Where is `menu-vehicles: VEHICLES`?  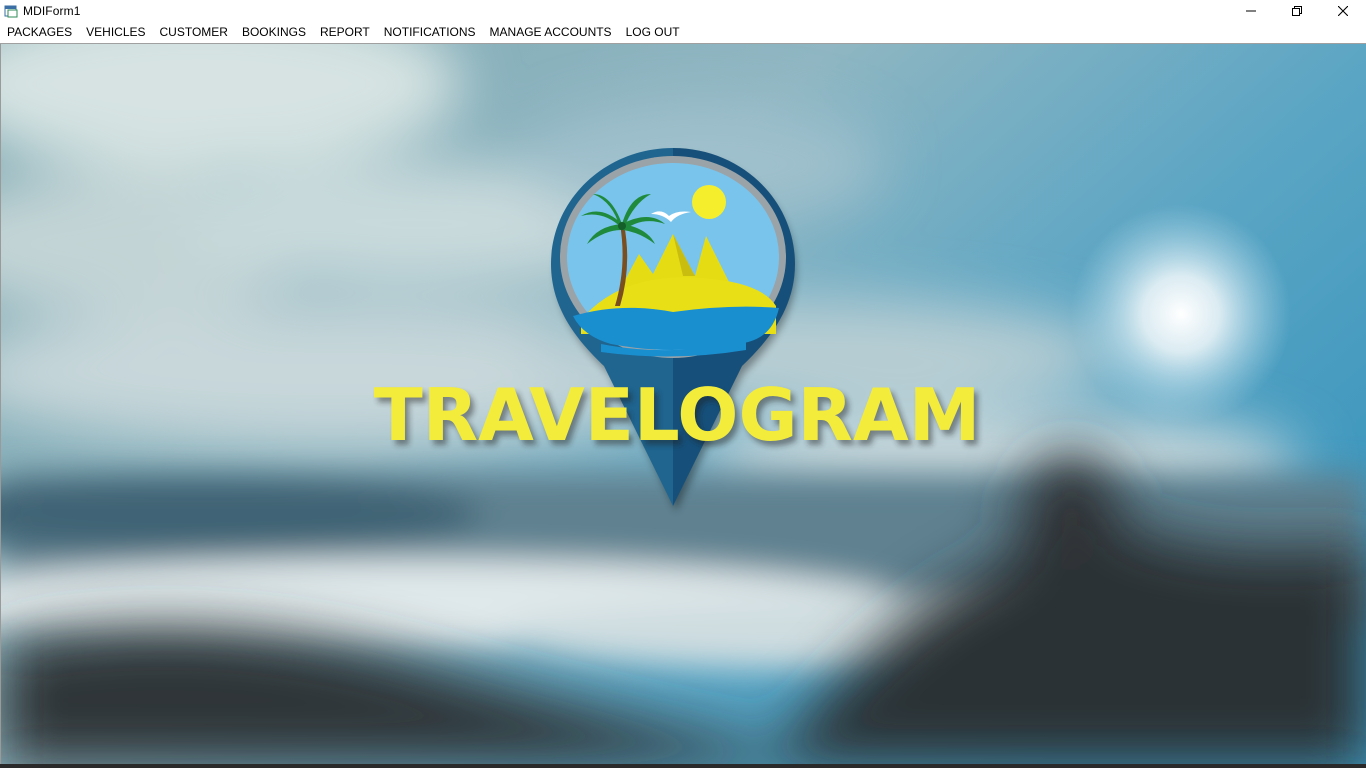 menu-vehicles: VEHICLES is located at coordinates (115, 32).